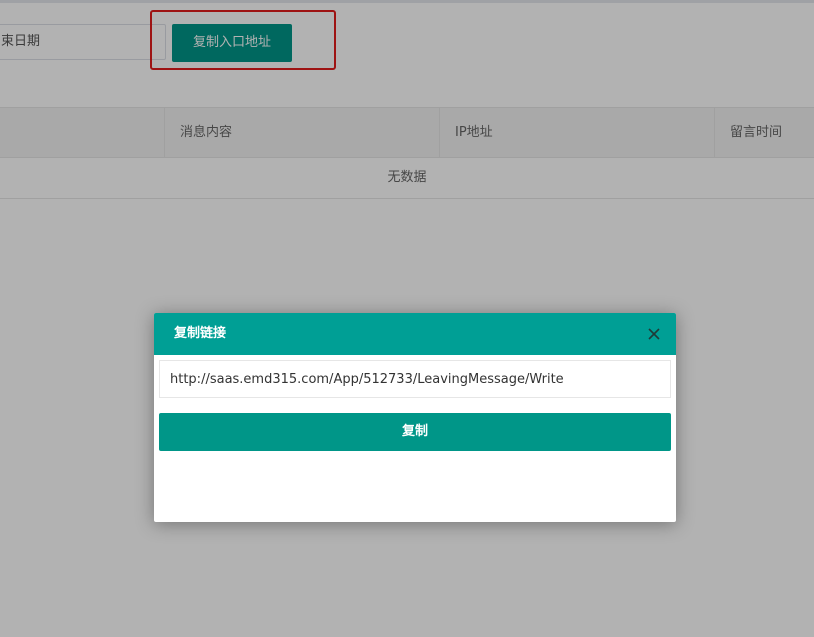  What do you see at coordinates (415, 334) in the screenshot?
I see `dialog-header: 复制链接` at bounding box center [415, 334].